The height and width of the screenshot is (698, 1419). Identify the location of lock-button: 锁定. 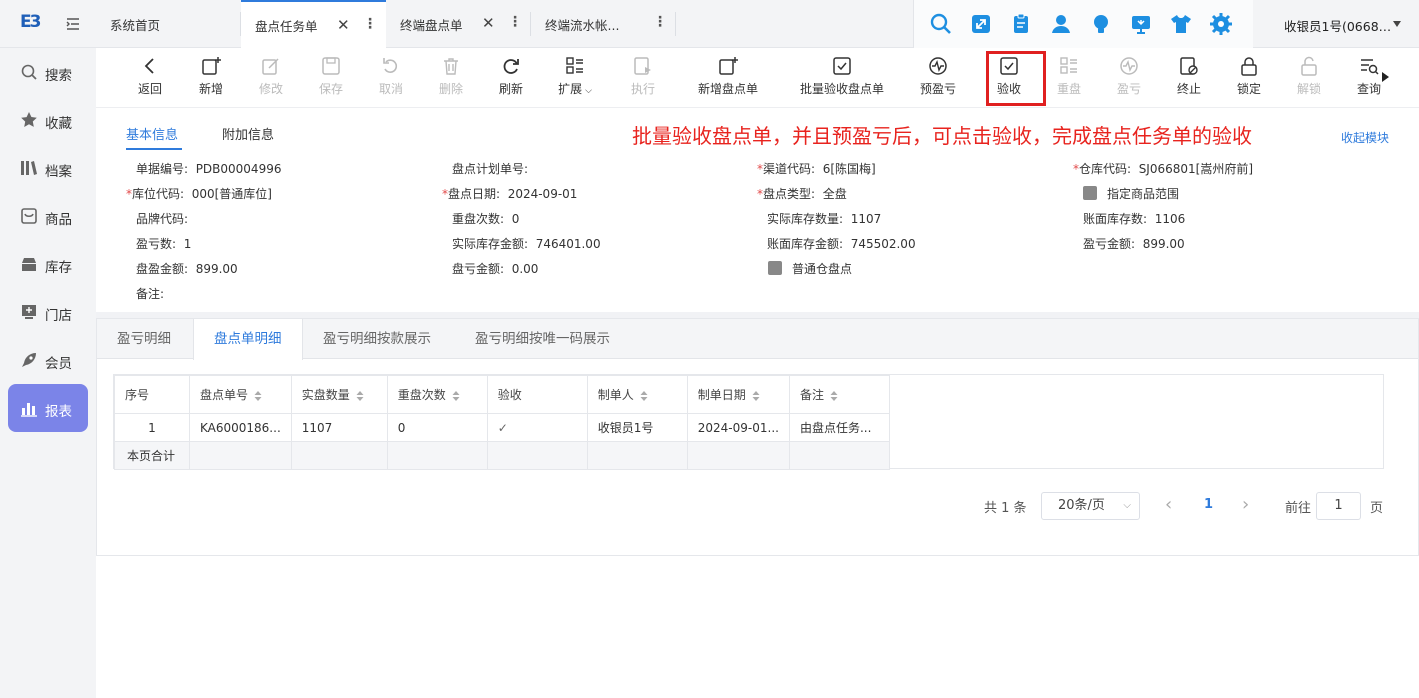
(1249, 80).